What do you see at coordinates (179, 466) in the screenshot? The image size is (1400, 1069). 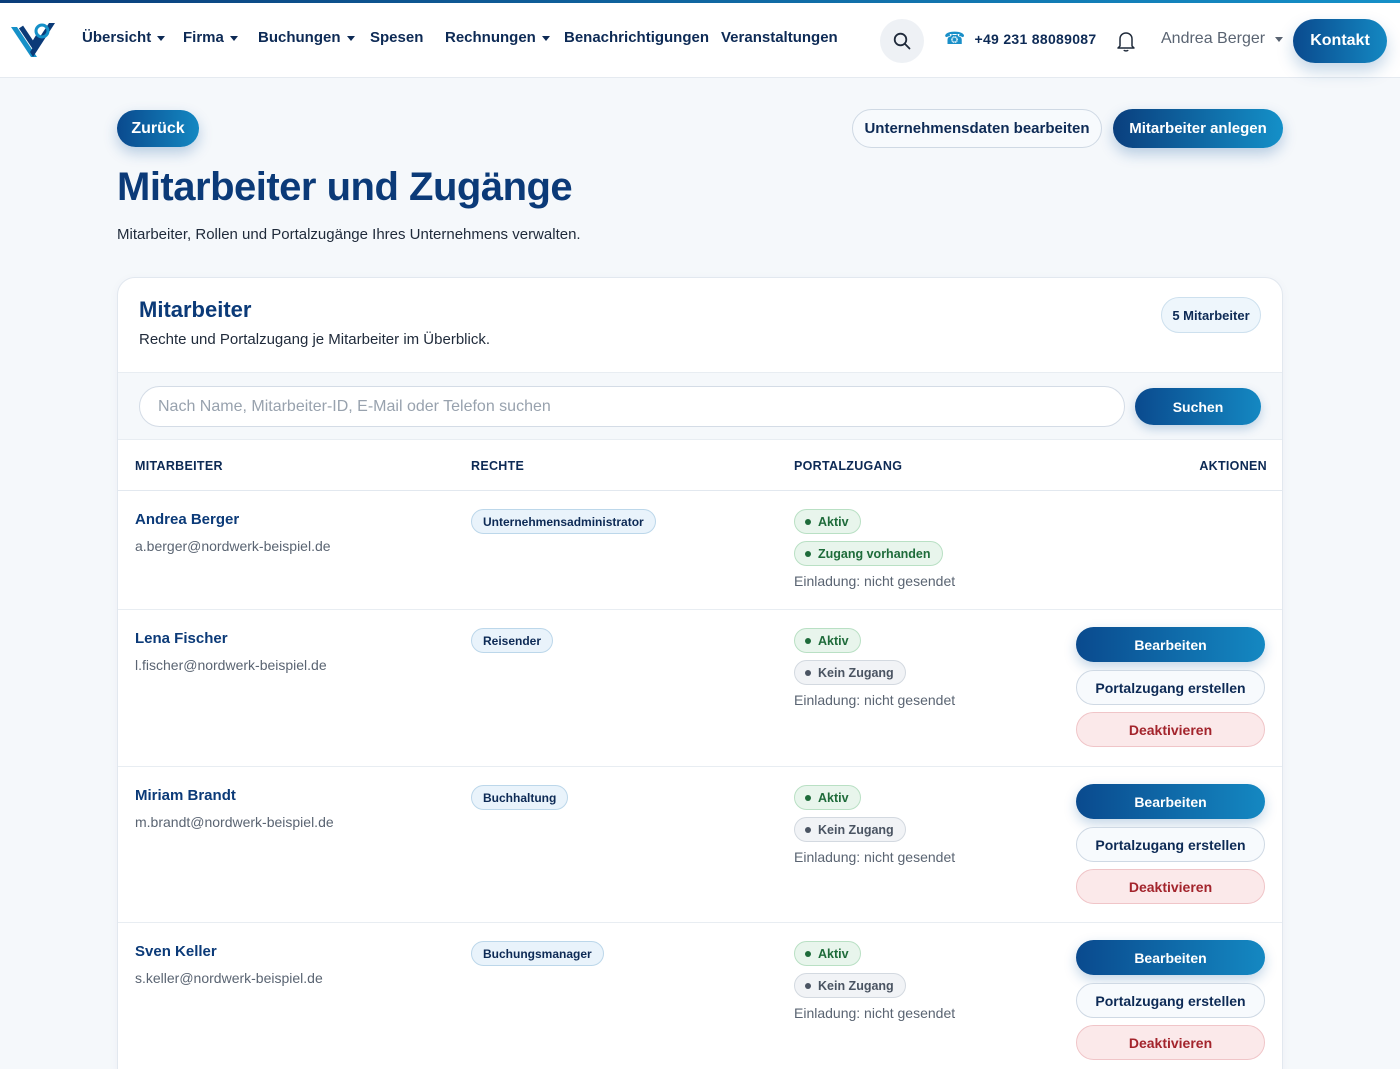 I see `column-header-mitarbeiter: MITARBEITER` at bounding box center [179, 466].